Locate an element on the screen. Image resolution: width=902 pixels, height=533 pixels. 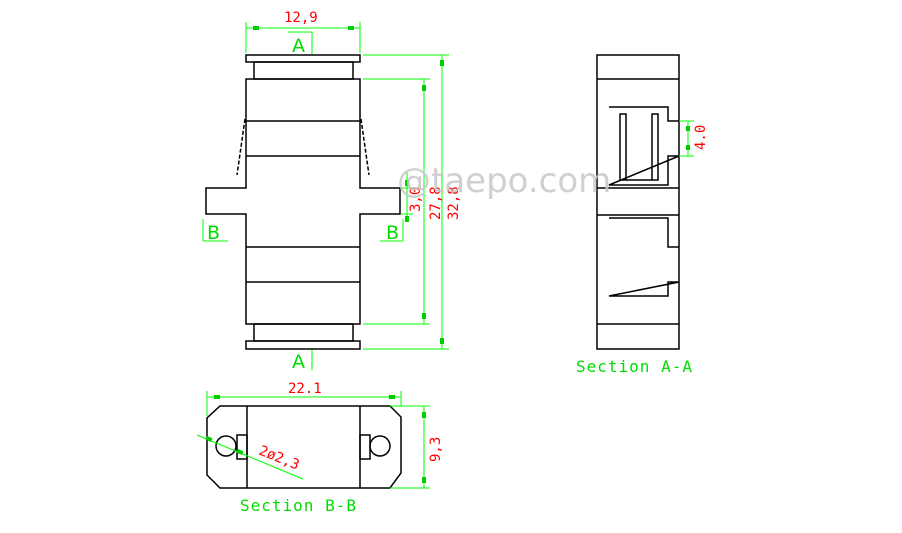
front-view is located at coordinates (303, 202).